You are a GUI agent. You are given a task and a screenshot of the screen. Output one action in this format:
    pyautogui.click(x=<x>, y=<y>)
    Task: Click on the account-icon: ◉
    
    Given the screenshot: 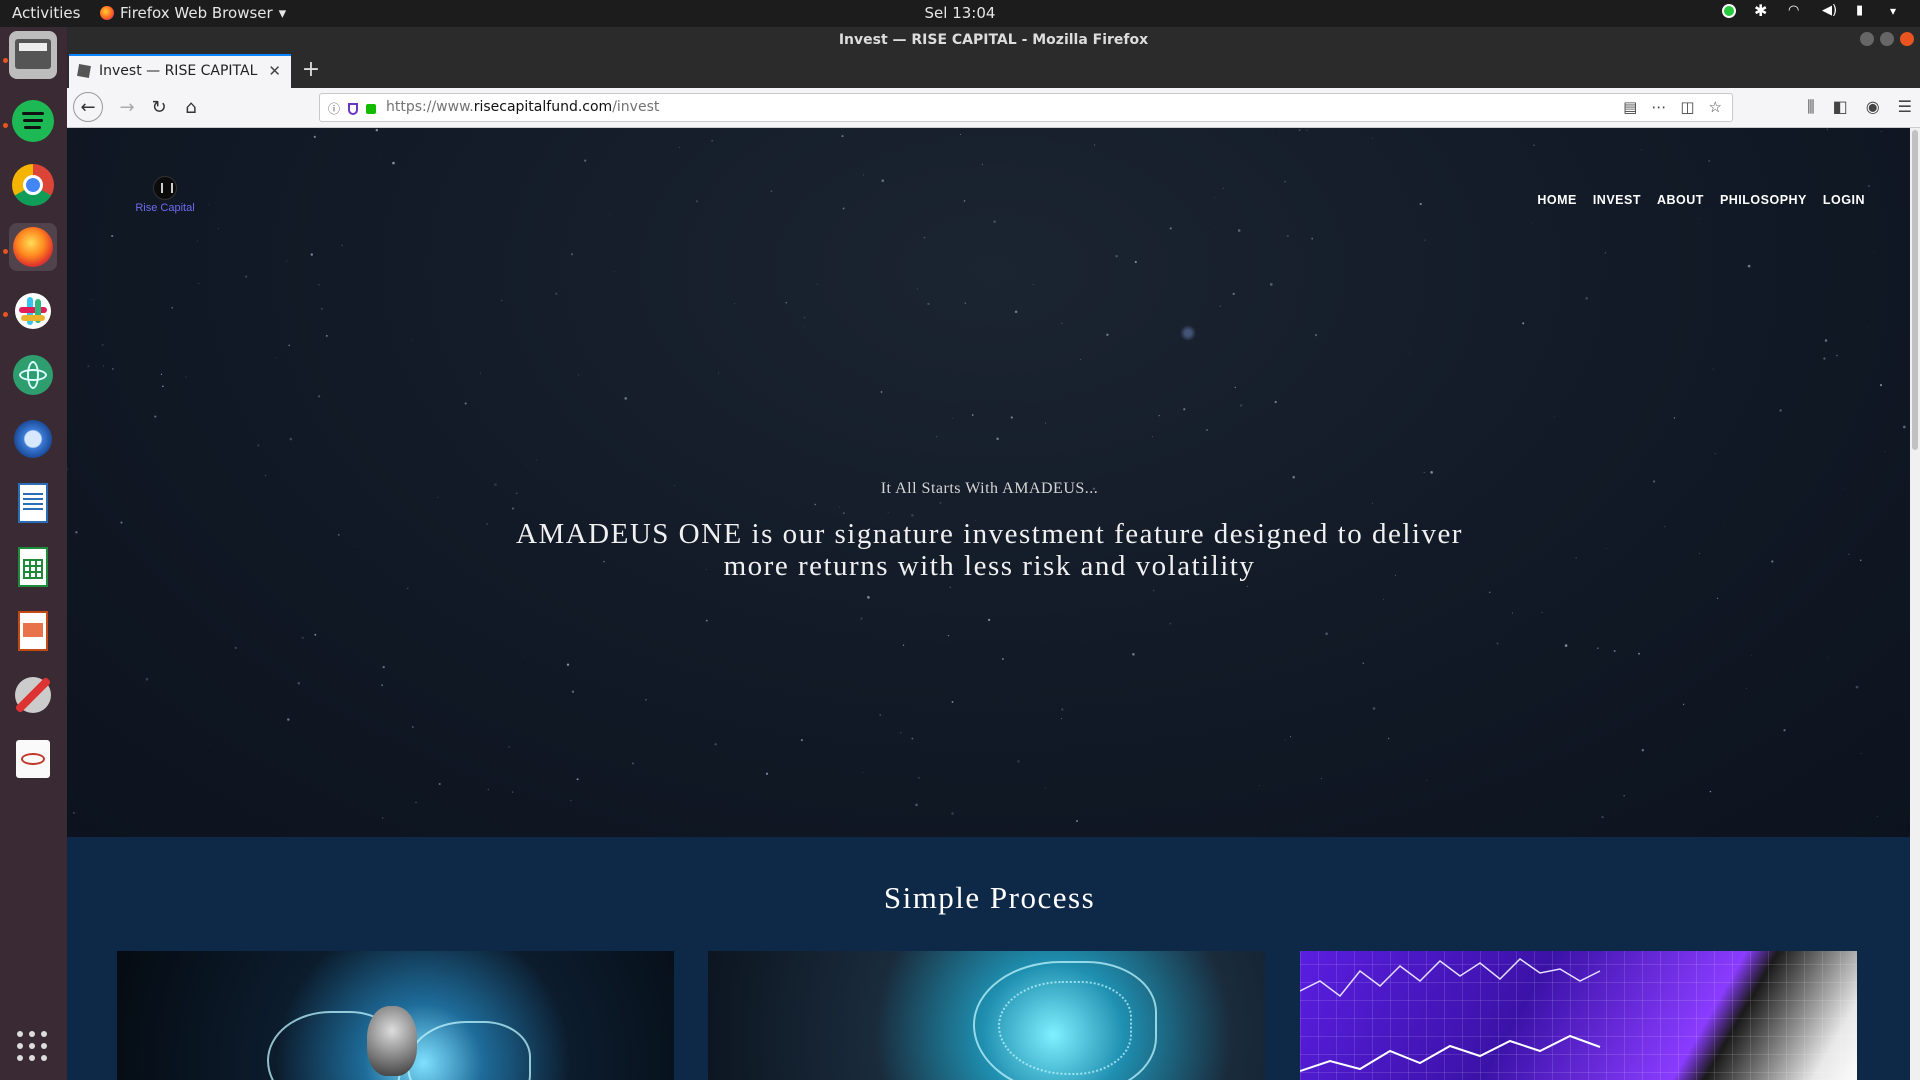 What is the action you would take?
    pyautogui.click(x=1873, y=107)
    